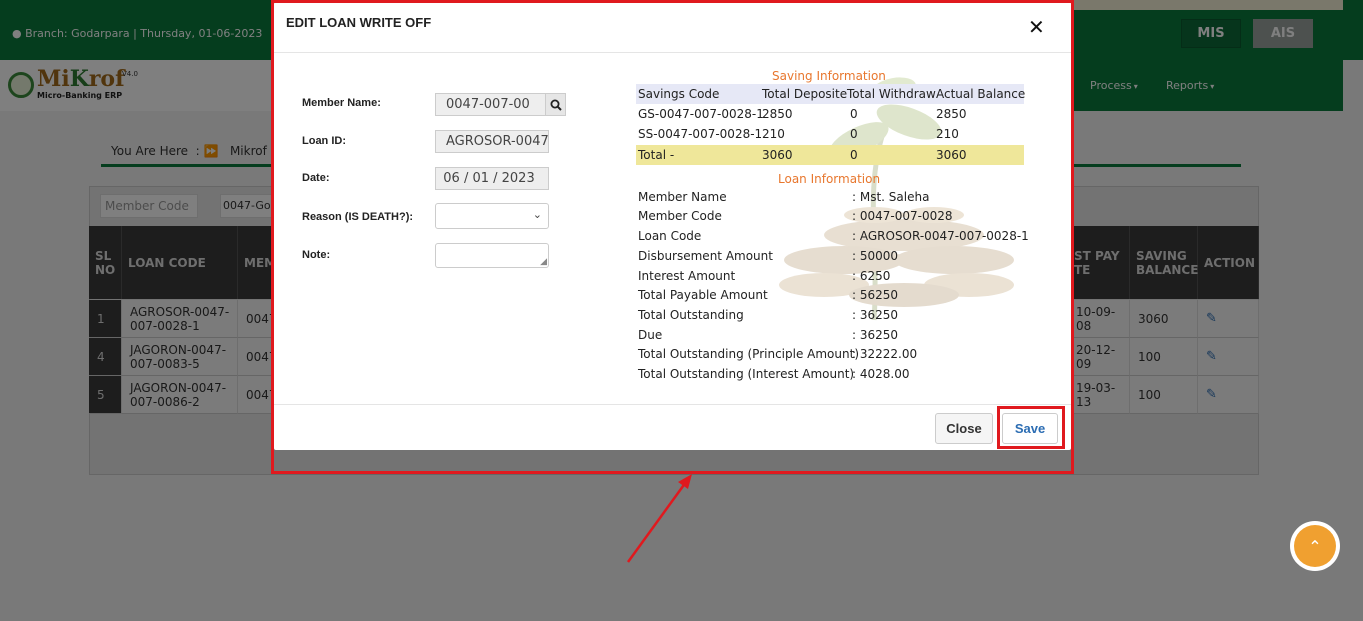  Describe the element at coordinates (659, 518) in the screenshot. I see `annotation-arrow-icon` at that location.